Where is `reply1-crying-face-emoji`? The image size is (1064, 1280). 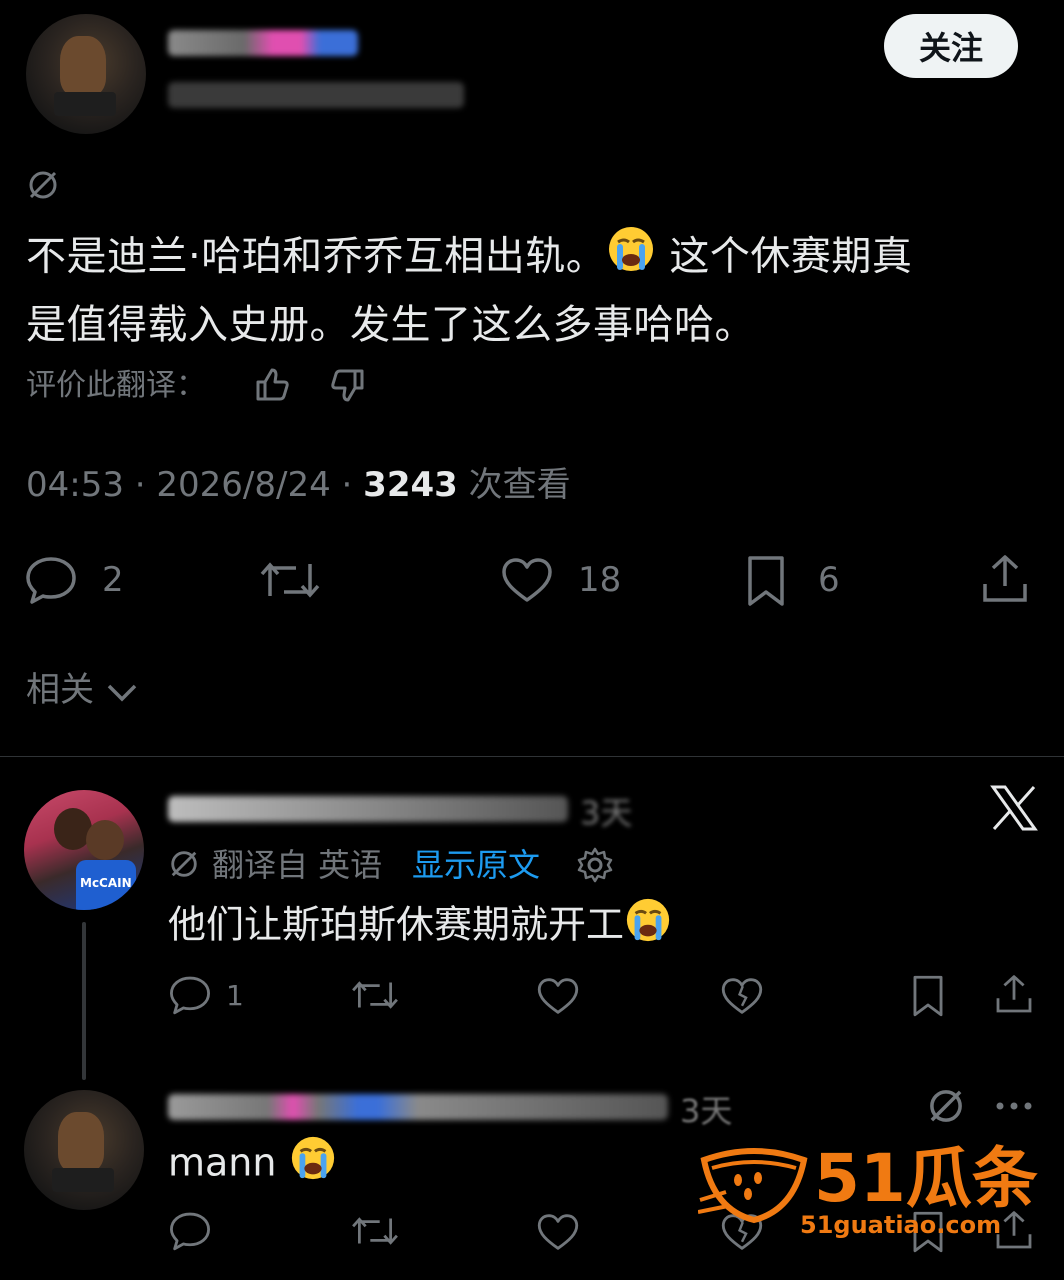
reply1-crying-face-emoji is located at coordinates (648, 927).